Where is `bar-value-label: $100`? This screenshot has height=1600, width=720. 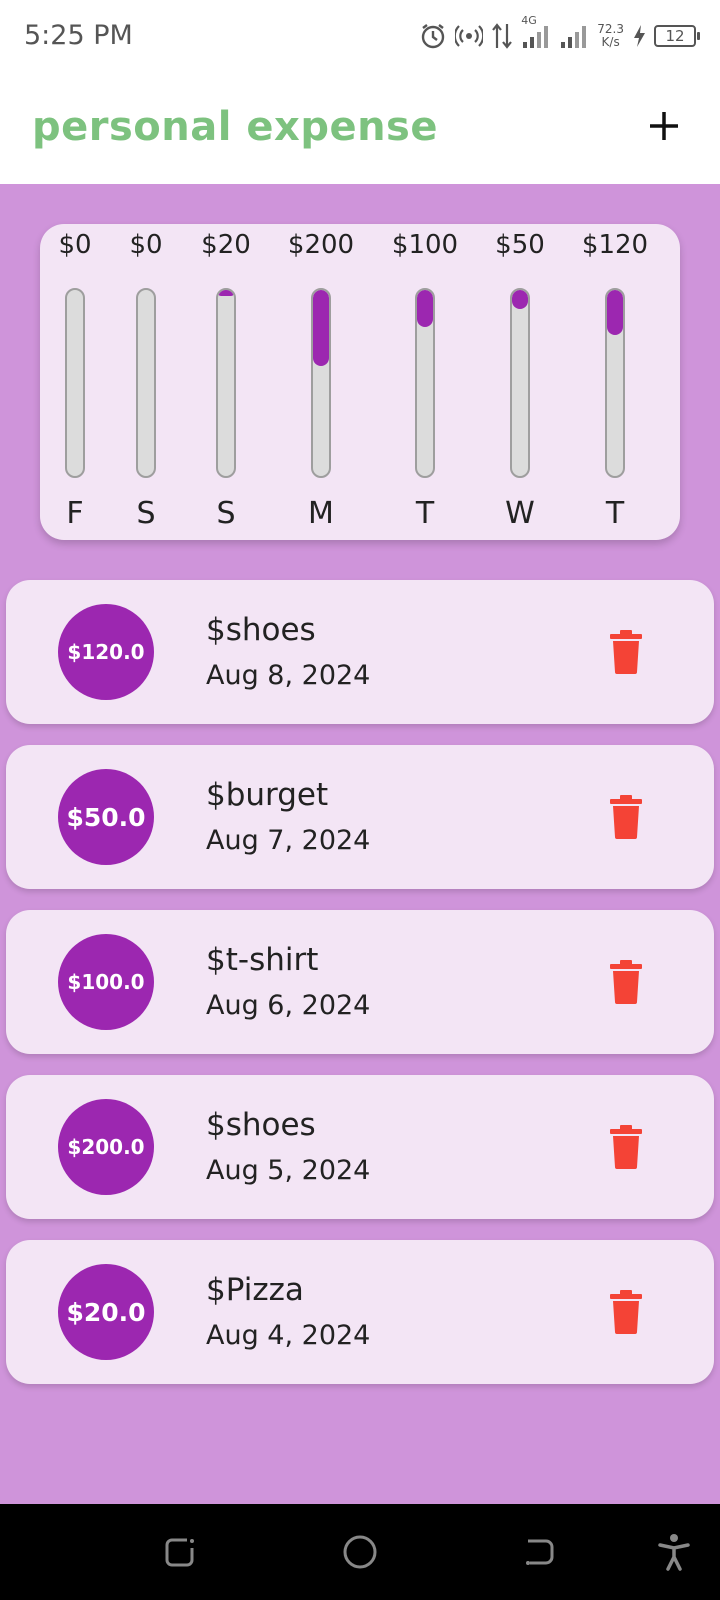
bar-value-label: $100 is located at coordinates (425, 245).